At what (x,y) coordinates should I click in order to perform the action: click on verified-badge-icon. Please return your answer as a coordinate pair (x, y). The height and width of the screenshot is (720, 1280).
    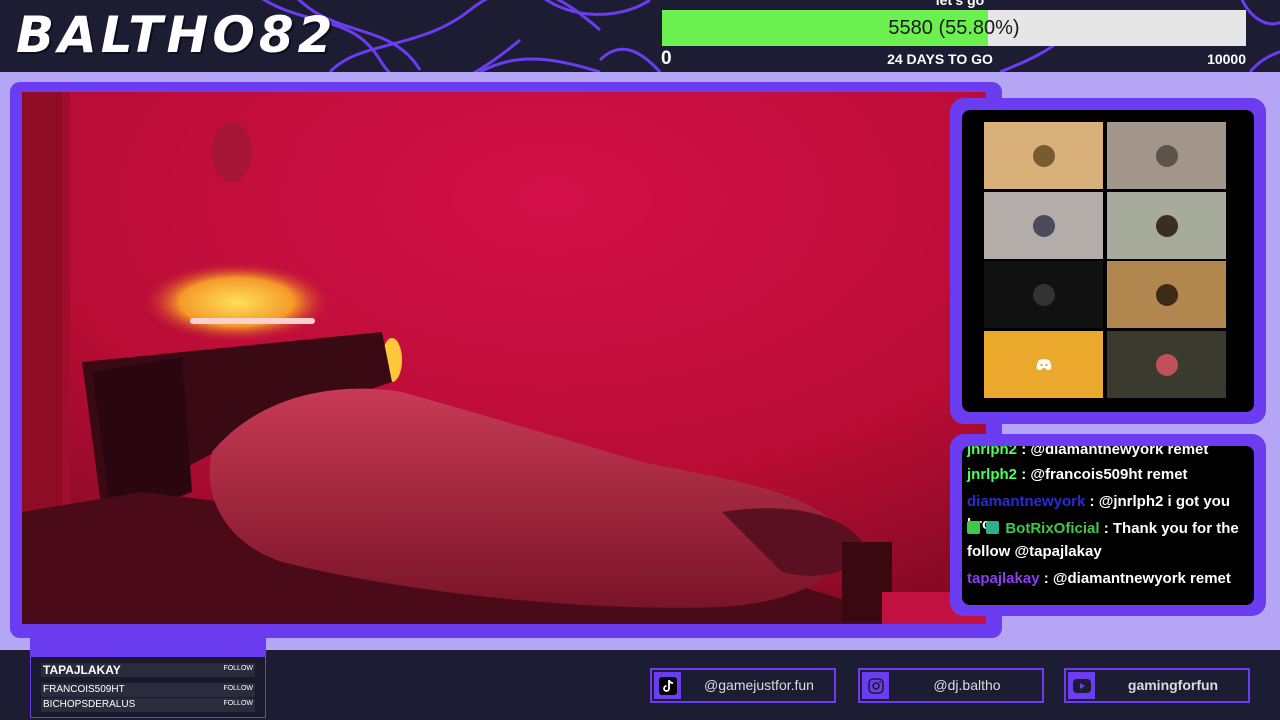
    Looking at the image, I should click on (973, 527).